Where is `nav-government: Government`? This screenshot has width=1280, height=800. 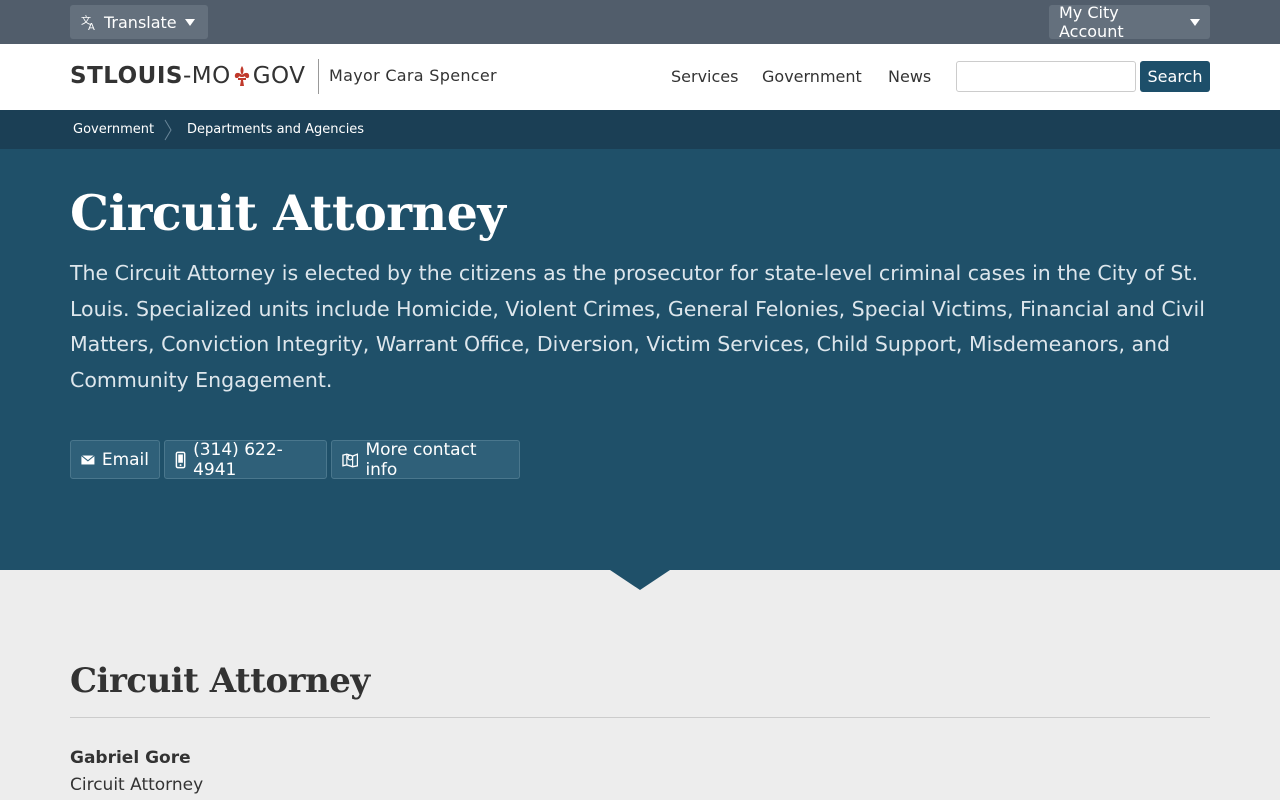
nav-government: Government is located at coordinates (812, 76).